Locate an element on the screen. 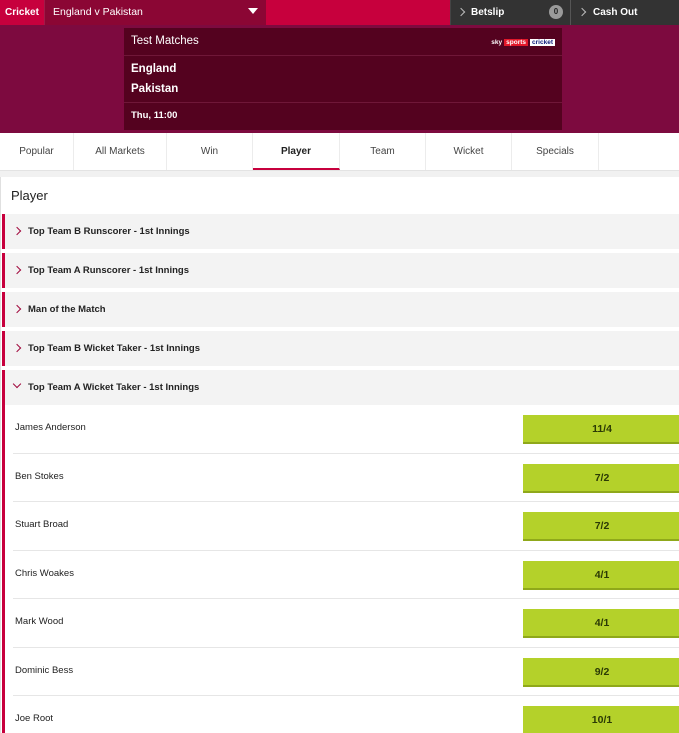 The width and height of the screenshot is (679, 733). market-label: Top Team B Wicket Taker - 1st Innings is located at coordinates (114, 348).